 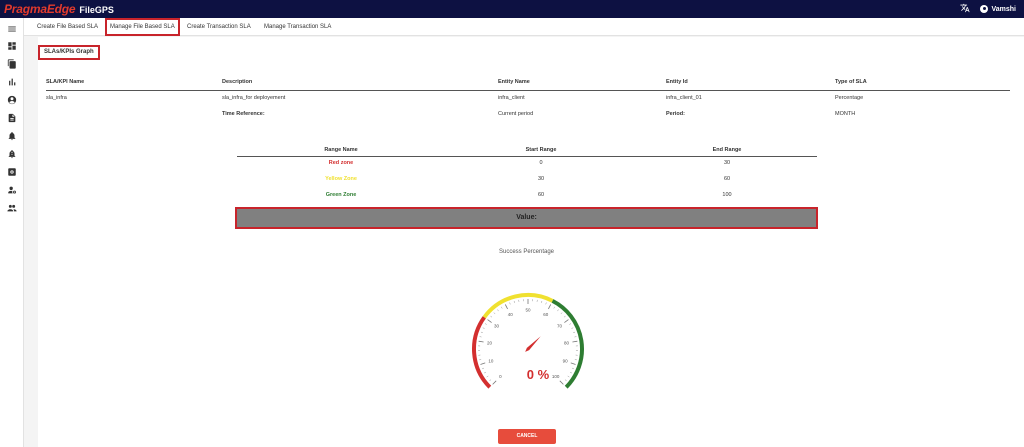 What do you see at coordinates (12, 154) in the screenshot?
I see `alarm-icon` at bounding box center [12, 154].